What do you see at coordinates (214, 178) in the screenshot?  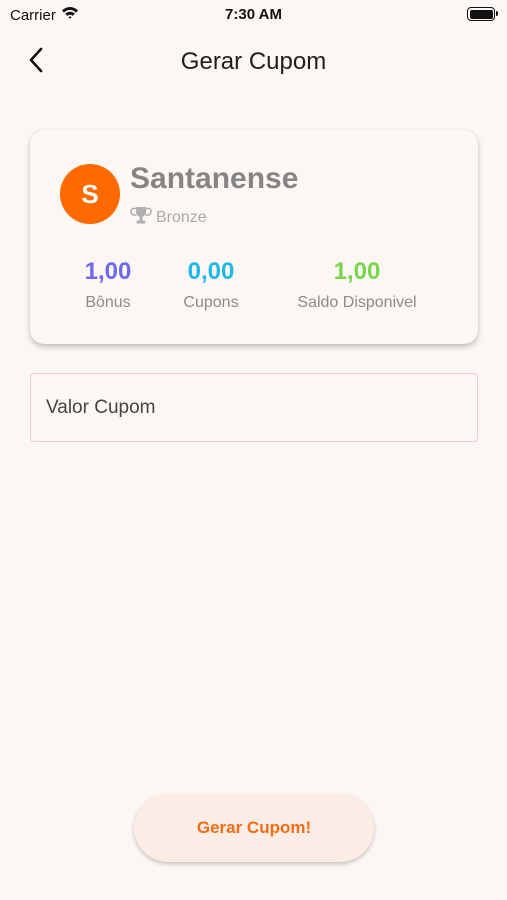 I see `store-name: Santanense` at bounding box center [214, 178].